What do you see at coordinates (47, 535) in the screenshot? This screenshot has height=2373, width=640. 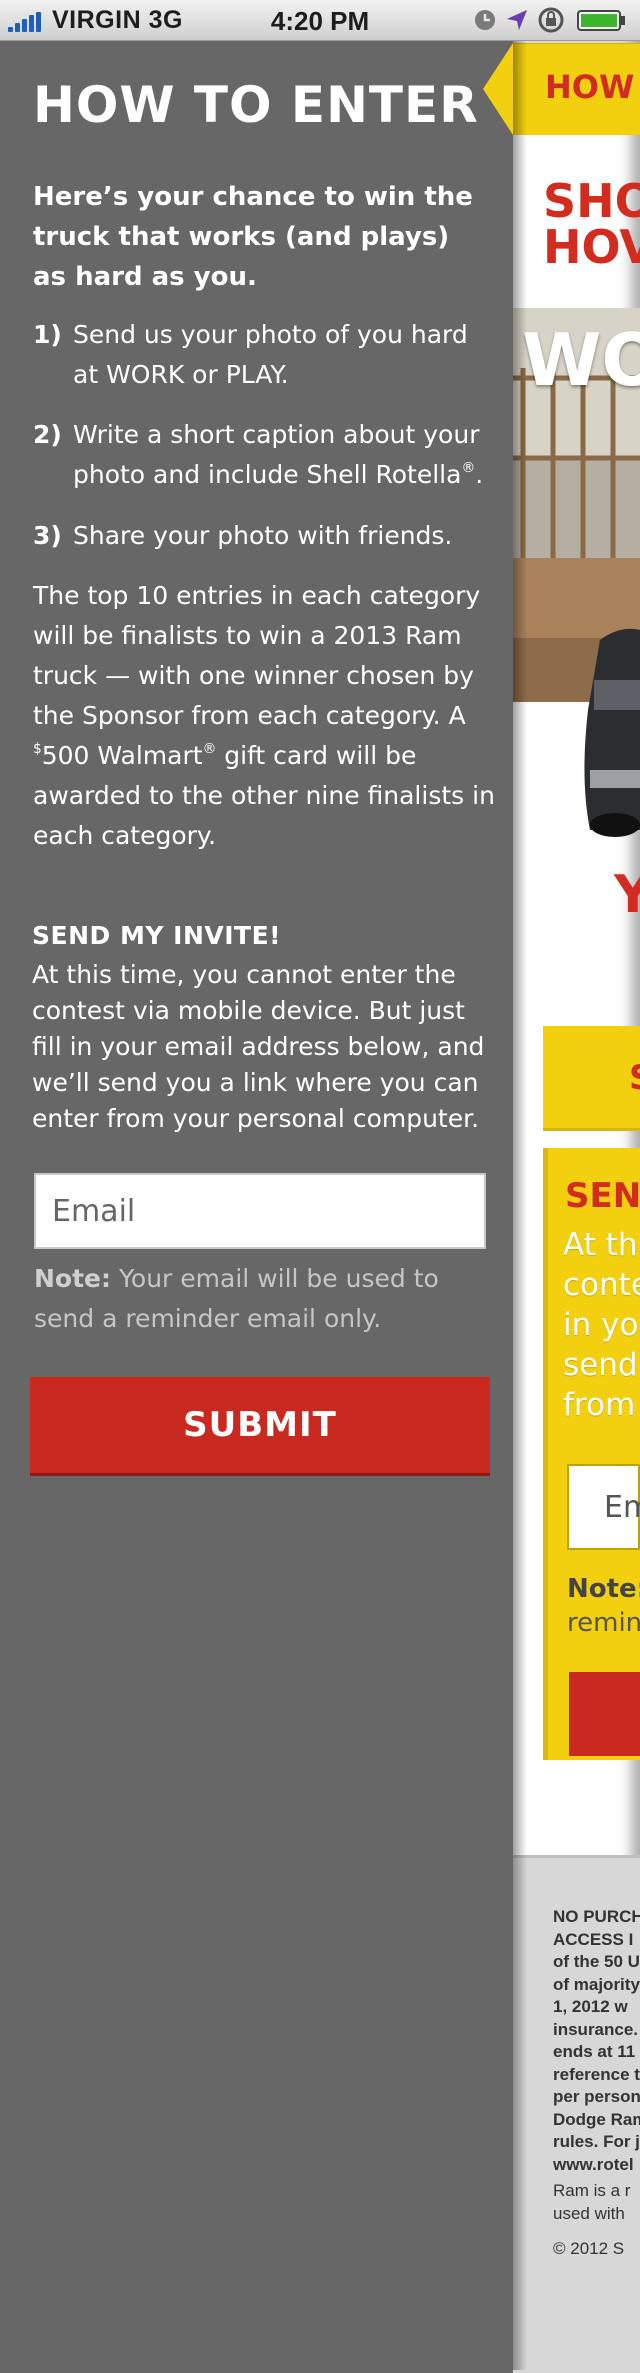 I see `step-number: 3)` at bounding box center [47, 535].